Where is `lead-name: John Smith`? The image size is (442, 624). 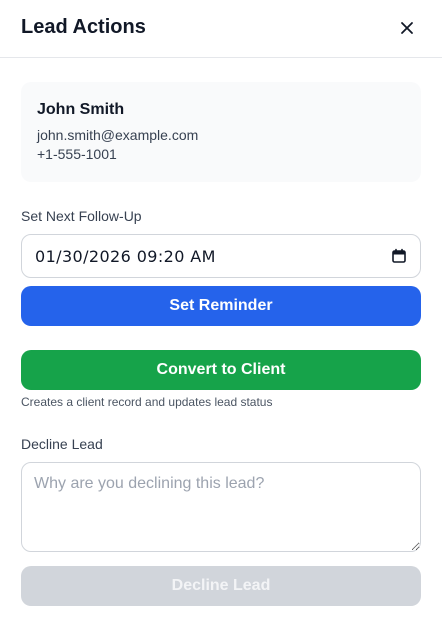 lead-name: John Smith is located at coordinates (81, 109).